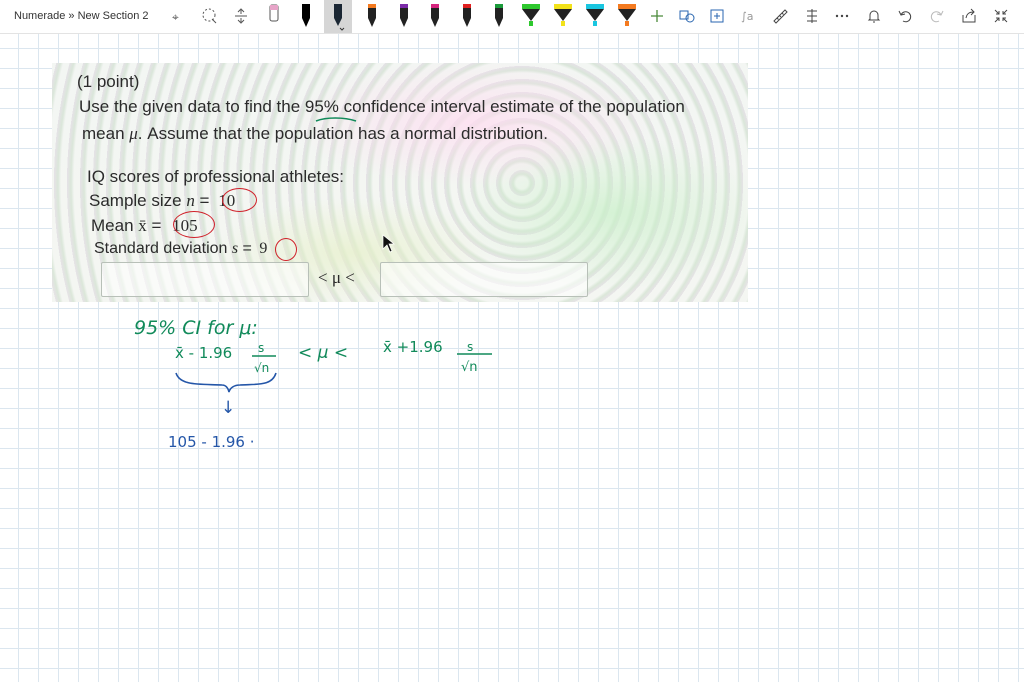 The image size is (1024, 682). I want to click on hw-arrow: ↓, so click(228, 408).